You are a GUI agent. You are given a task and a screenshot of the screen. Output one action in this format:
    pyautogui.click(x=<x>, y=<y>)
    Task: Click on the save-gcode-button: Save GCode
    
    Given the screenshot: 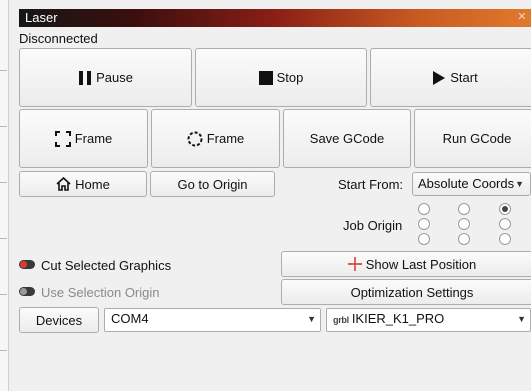 What is the action you would take?
    pyautogui.click(x=347, y=138)
    